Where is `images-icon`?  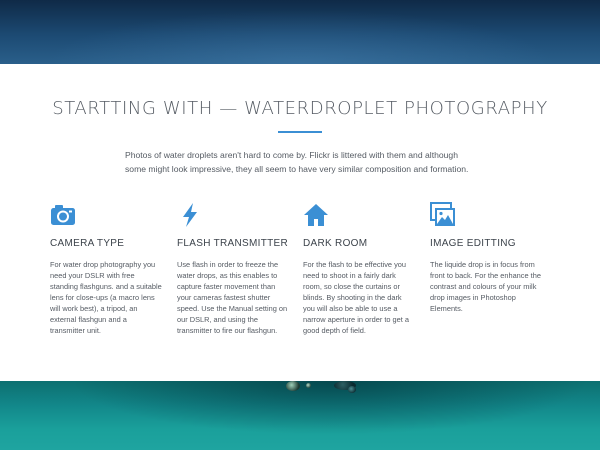
images-icon is located at coordinates (442, 214).